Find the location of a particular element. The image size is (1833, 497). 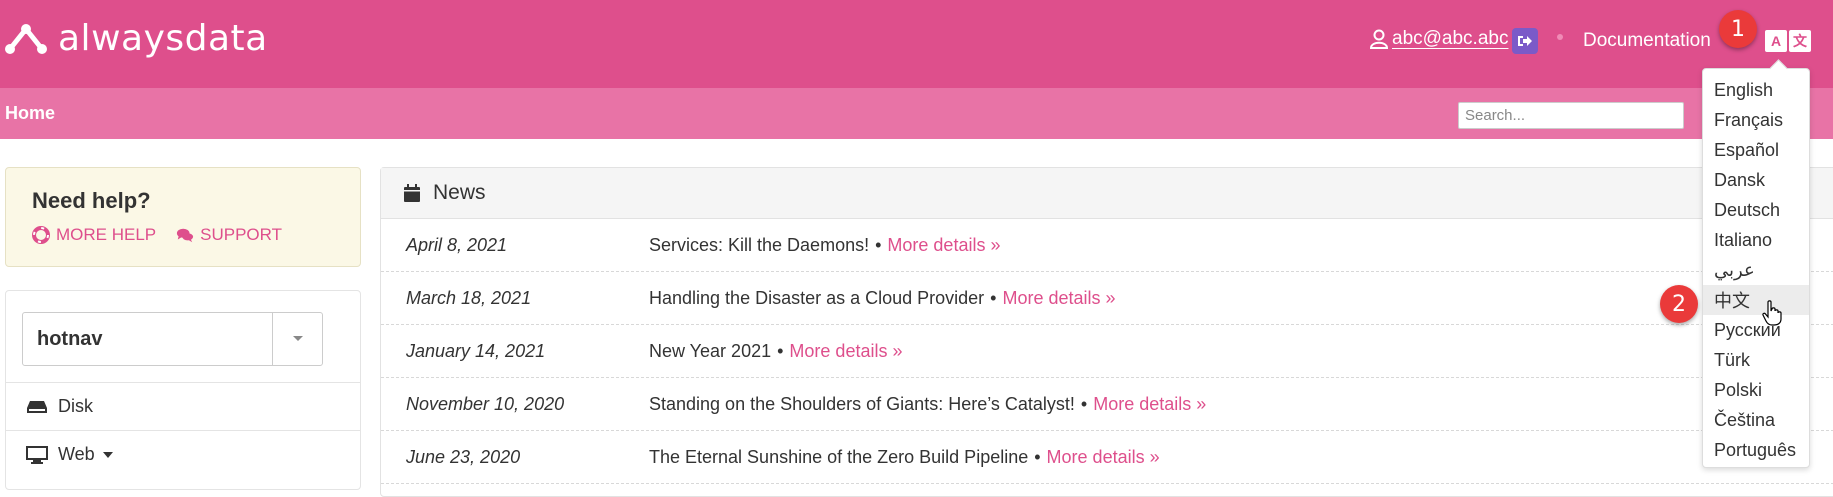

news-date: April 8, 2021 is located at coordinates (457, 244).